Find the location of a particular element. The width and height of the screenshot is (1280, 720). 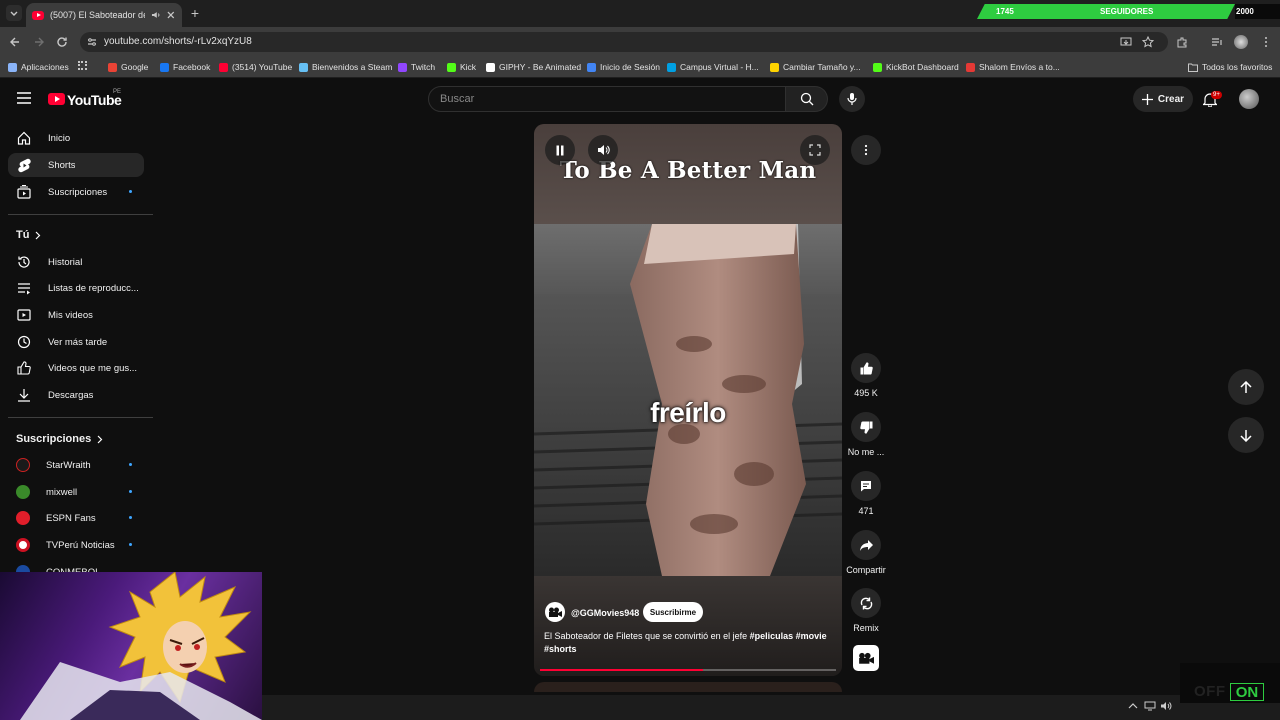

sidebar-item-historial: Historial is located at coordinates (76, 262).